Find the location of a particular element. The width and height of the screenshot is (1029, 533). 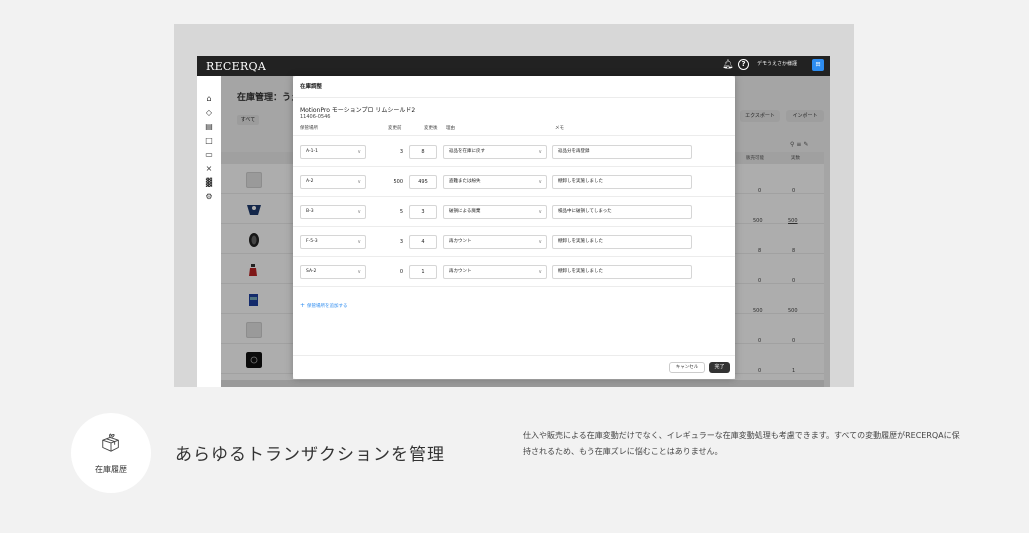

after-input: 8 is located at coordinates (423, 152).